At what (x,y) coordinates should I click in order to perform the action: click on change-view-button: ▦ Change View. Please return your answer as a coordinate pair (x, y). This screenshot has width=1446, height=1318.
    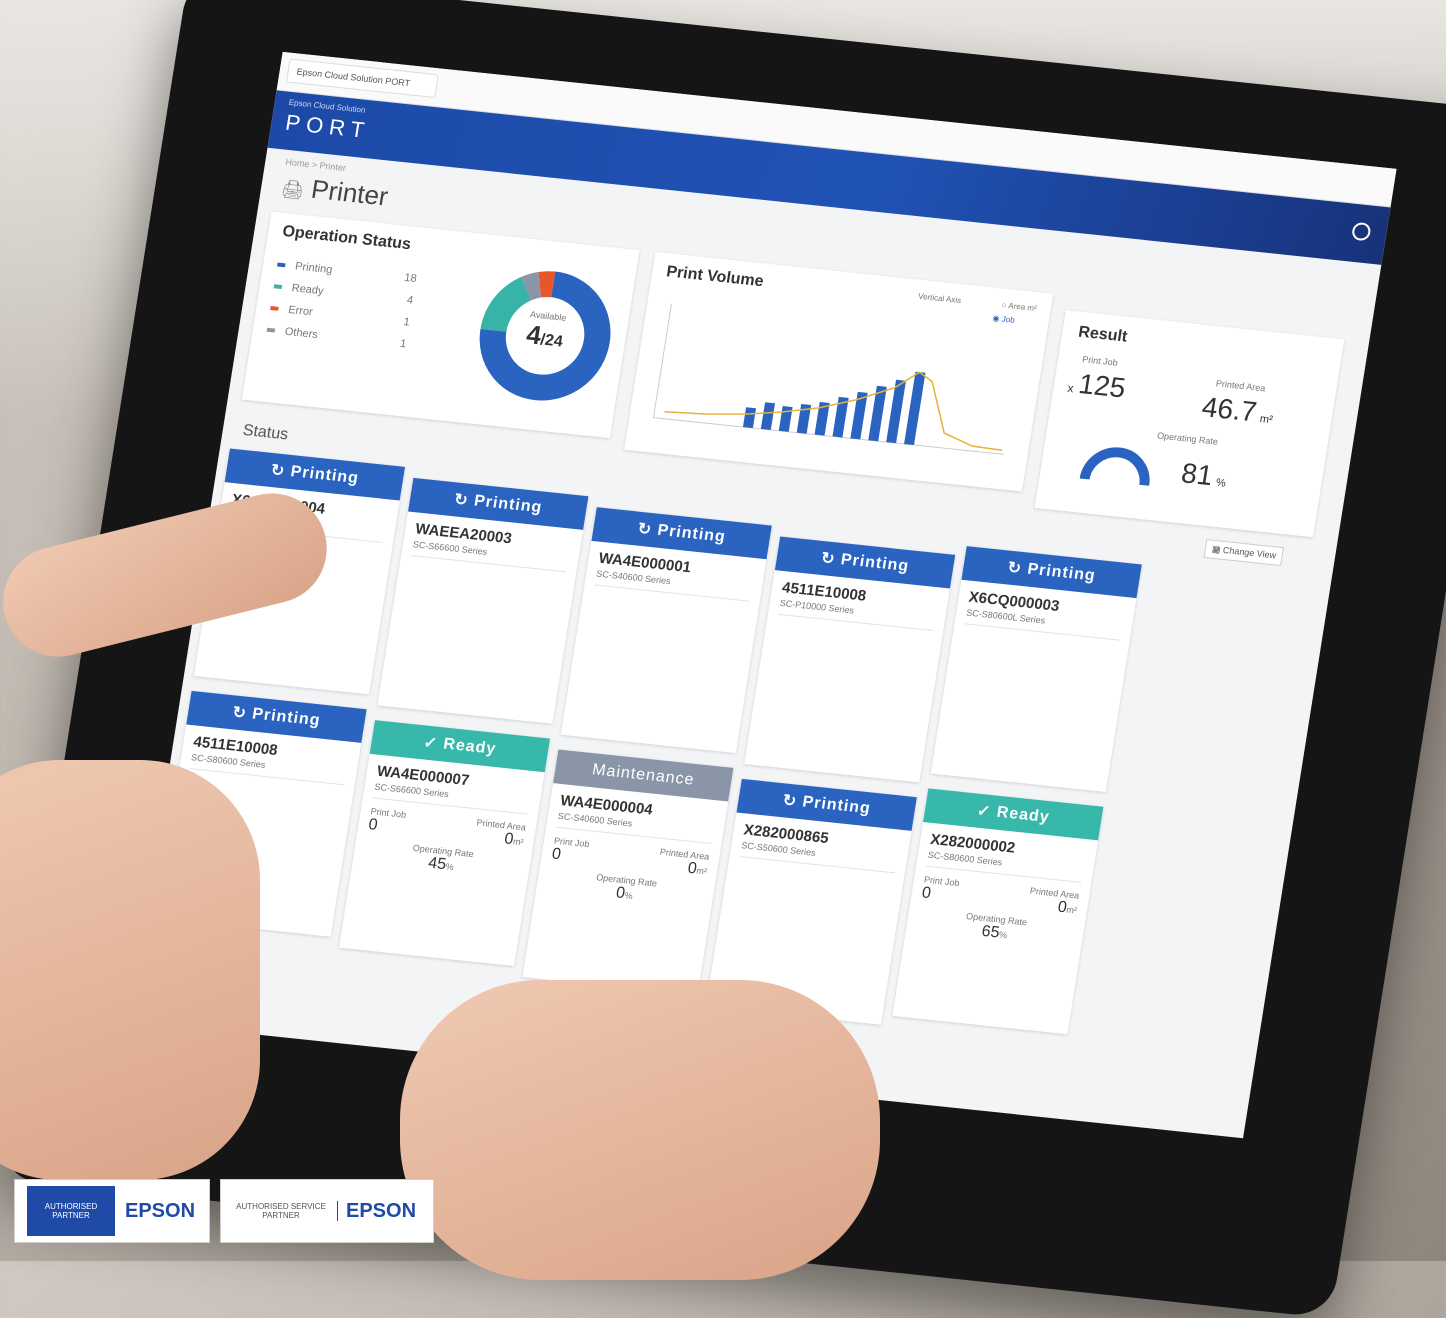
    Looking at the image, I should click on (1244, 553).